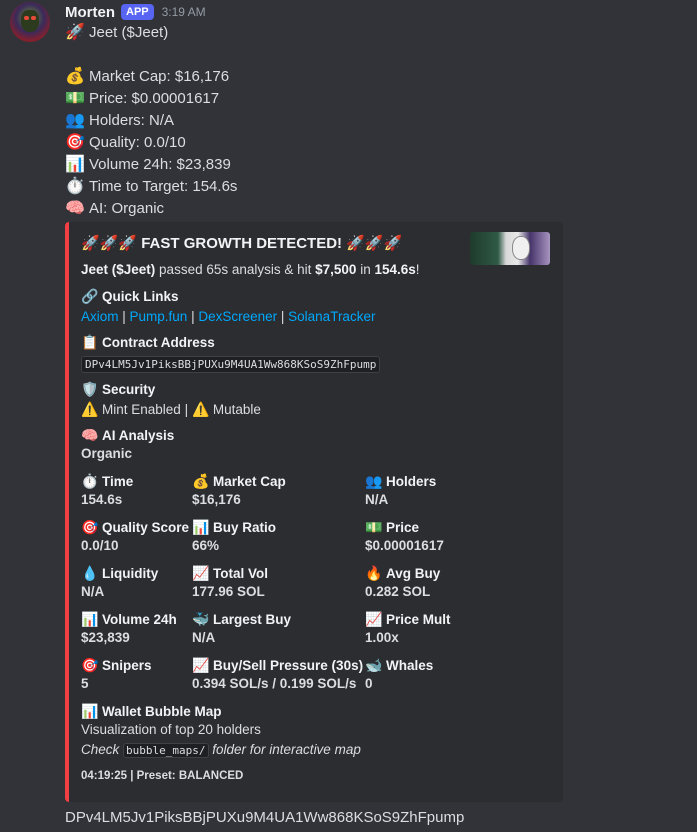 The width and height of the screenshot is (697, 832). What do you see at coordinates (75, 186) in the screenshot?
I see `stopwatch-icon: ⏱️` at bounding box center [75, 186].